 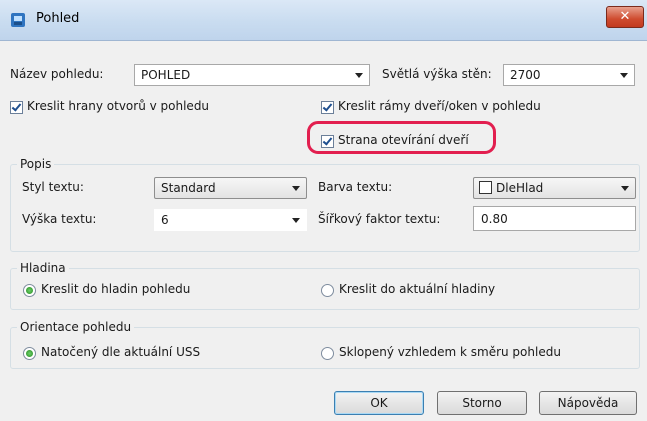 What do you see at coordinates (76, 327) in the screenshot?
I see `orientace-group-title: Orientace pohledu` at bounding box center [76, 327].